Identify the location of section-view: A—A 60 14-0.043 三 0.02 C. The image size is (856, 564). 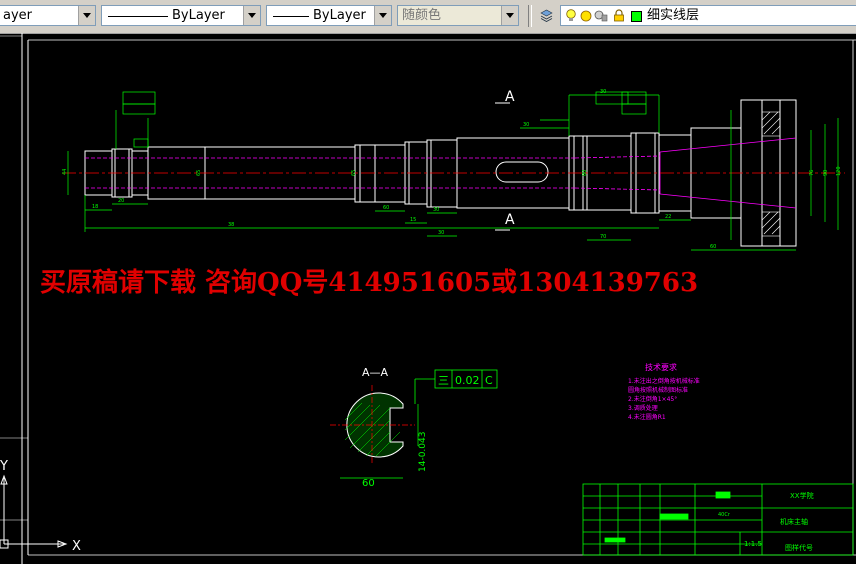
(414, 427).